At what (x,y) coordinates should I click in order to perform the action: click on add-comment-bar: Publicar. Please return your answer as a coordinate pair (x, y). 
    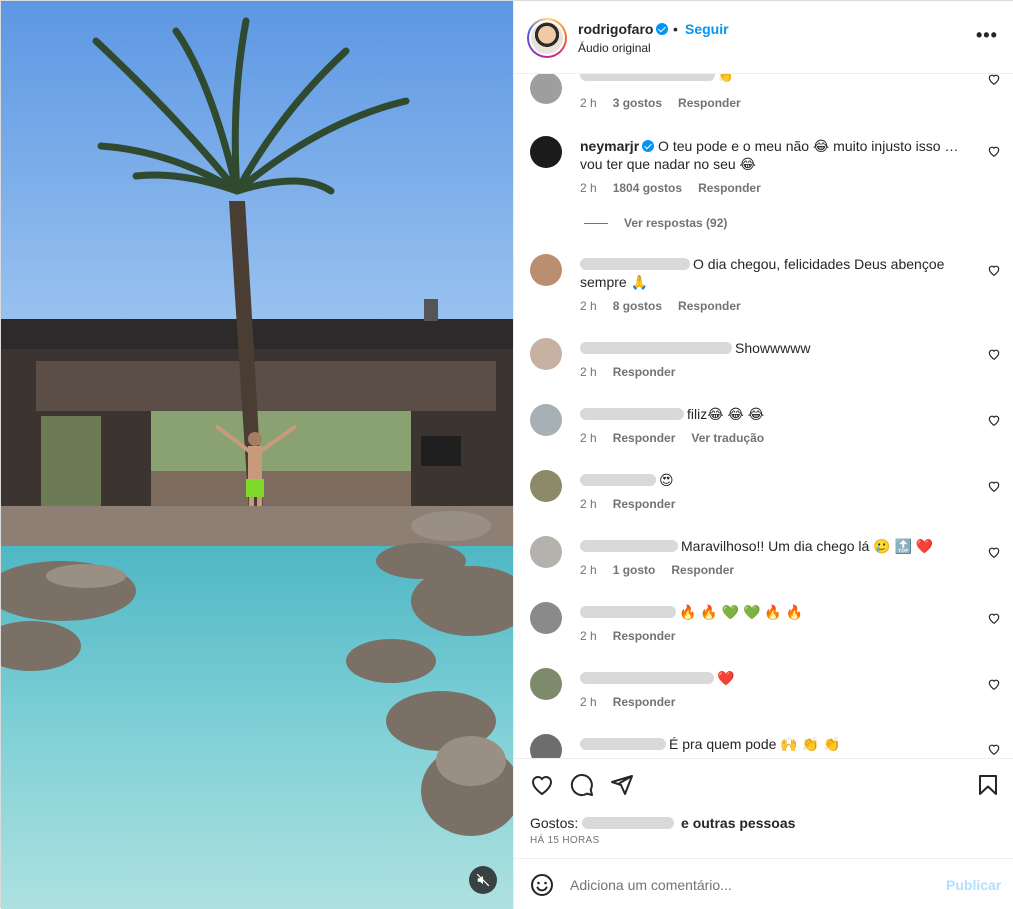
    Looking at the image, I should click on (763, 883).